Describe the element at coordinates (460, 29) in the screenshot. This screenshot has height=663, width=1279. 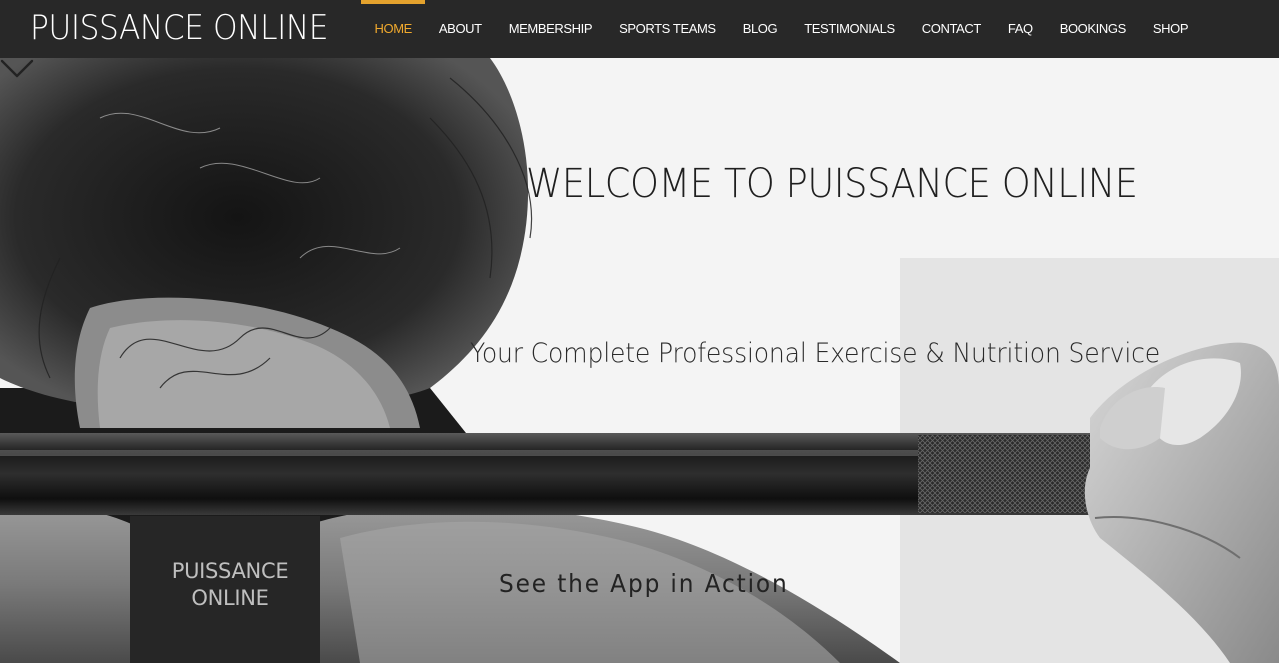
I see `nav-item-about: ABOUT` at that location.